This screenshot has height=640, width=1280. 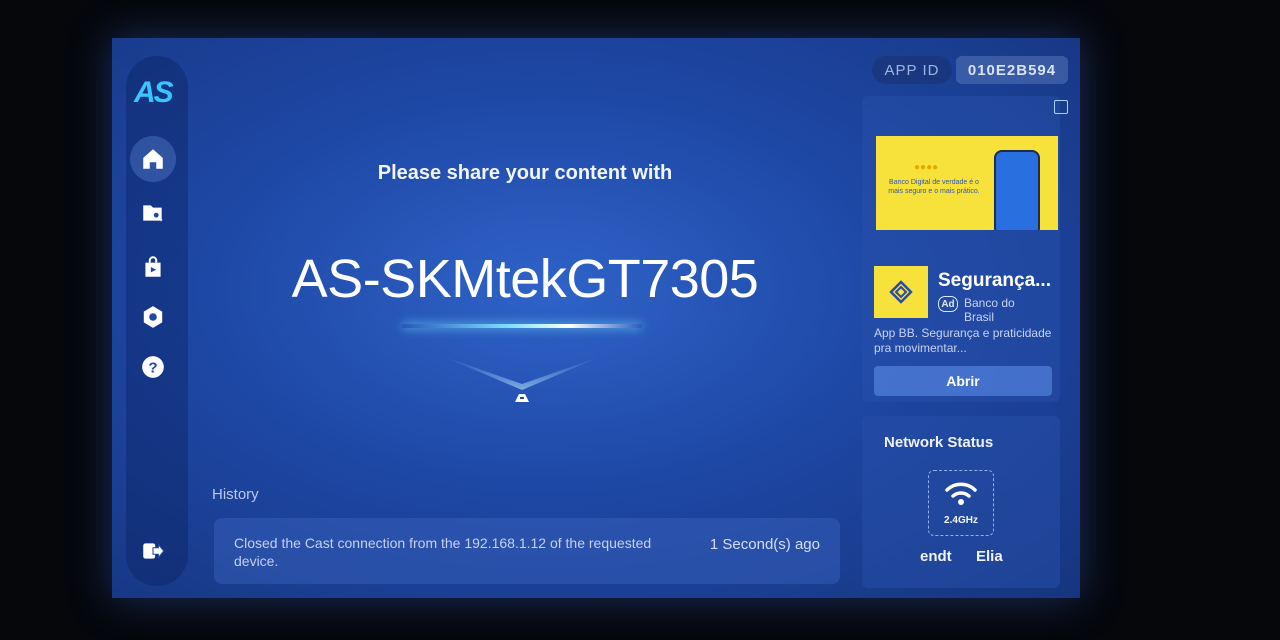 What do you see at coordinates (989, 556) in the screenshot?
I see `network-ssid-part: Elia` at bounding box center [989, 556].